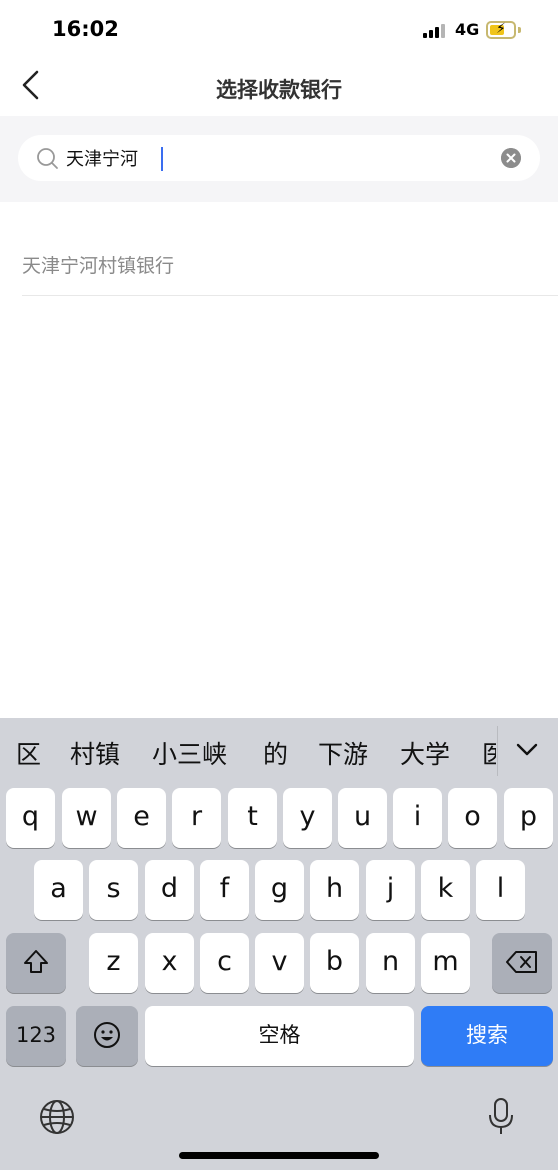 This screenshot has width=558, height=1170. I want to click on key-p: p, so click(528, 818).